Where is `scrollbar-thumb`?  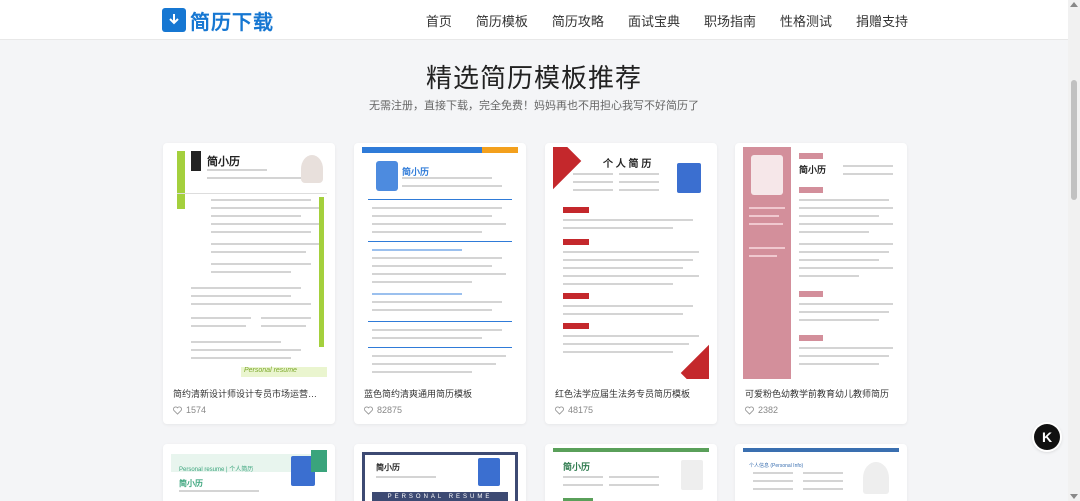 scrollbar-thumb is located at coordinates (1074, 140).